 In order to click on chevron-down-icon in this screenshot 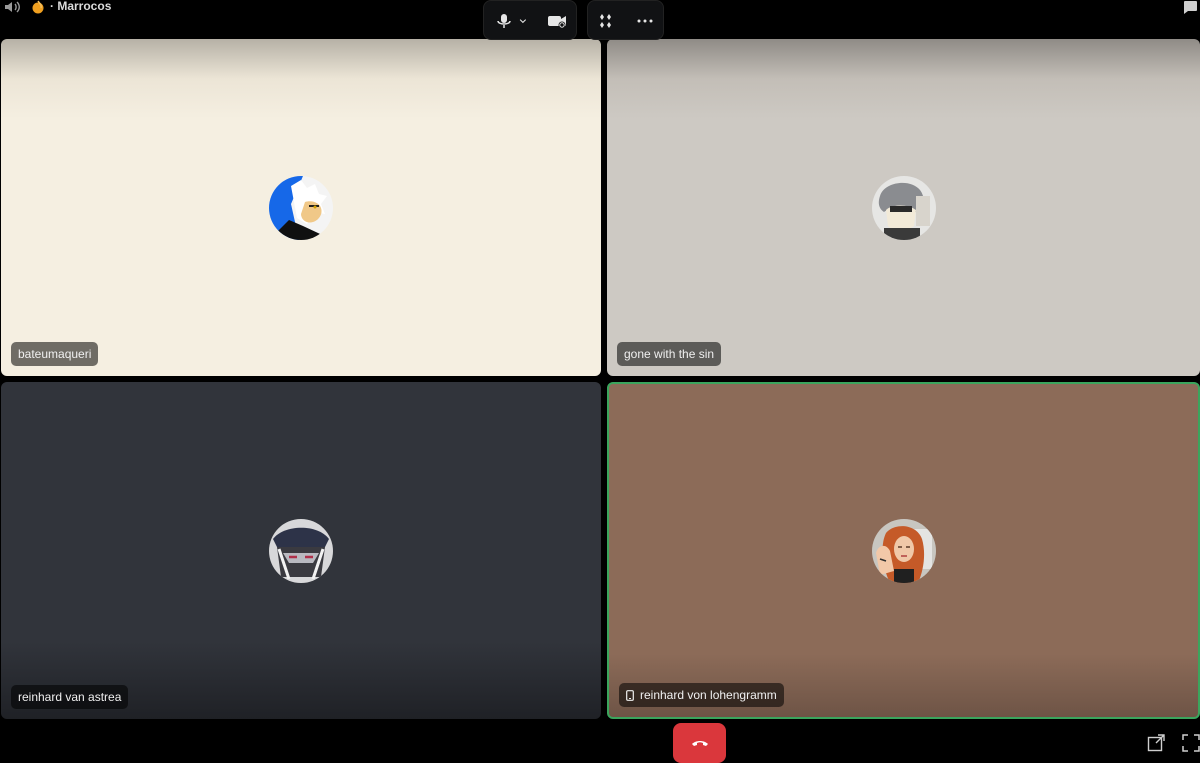, I will do `click(525, 21)`.